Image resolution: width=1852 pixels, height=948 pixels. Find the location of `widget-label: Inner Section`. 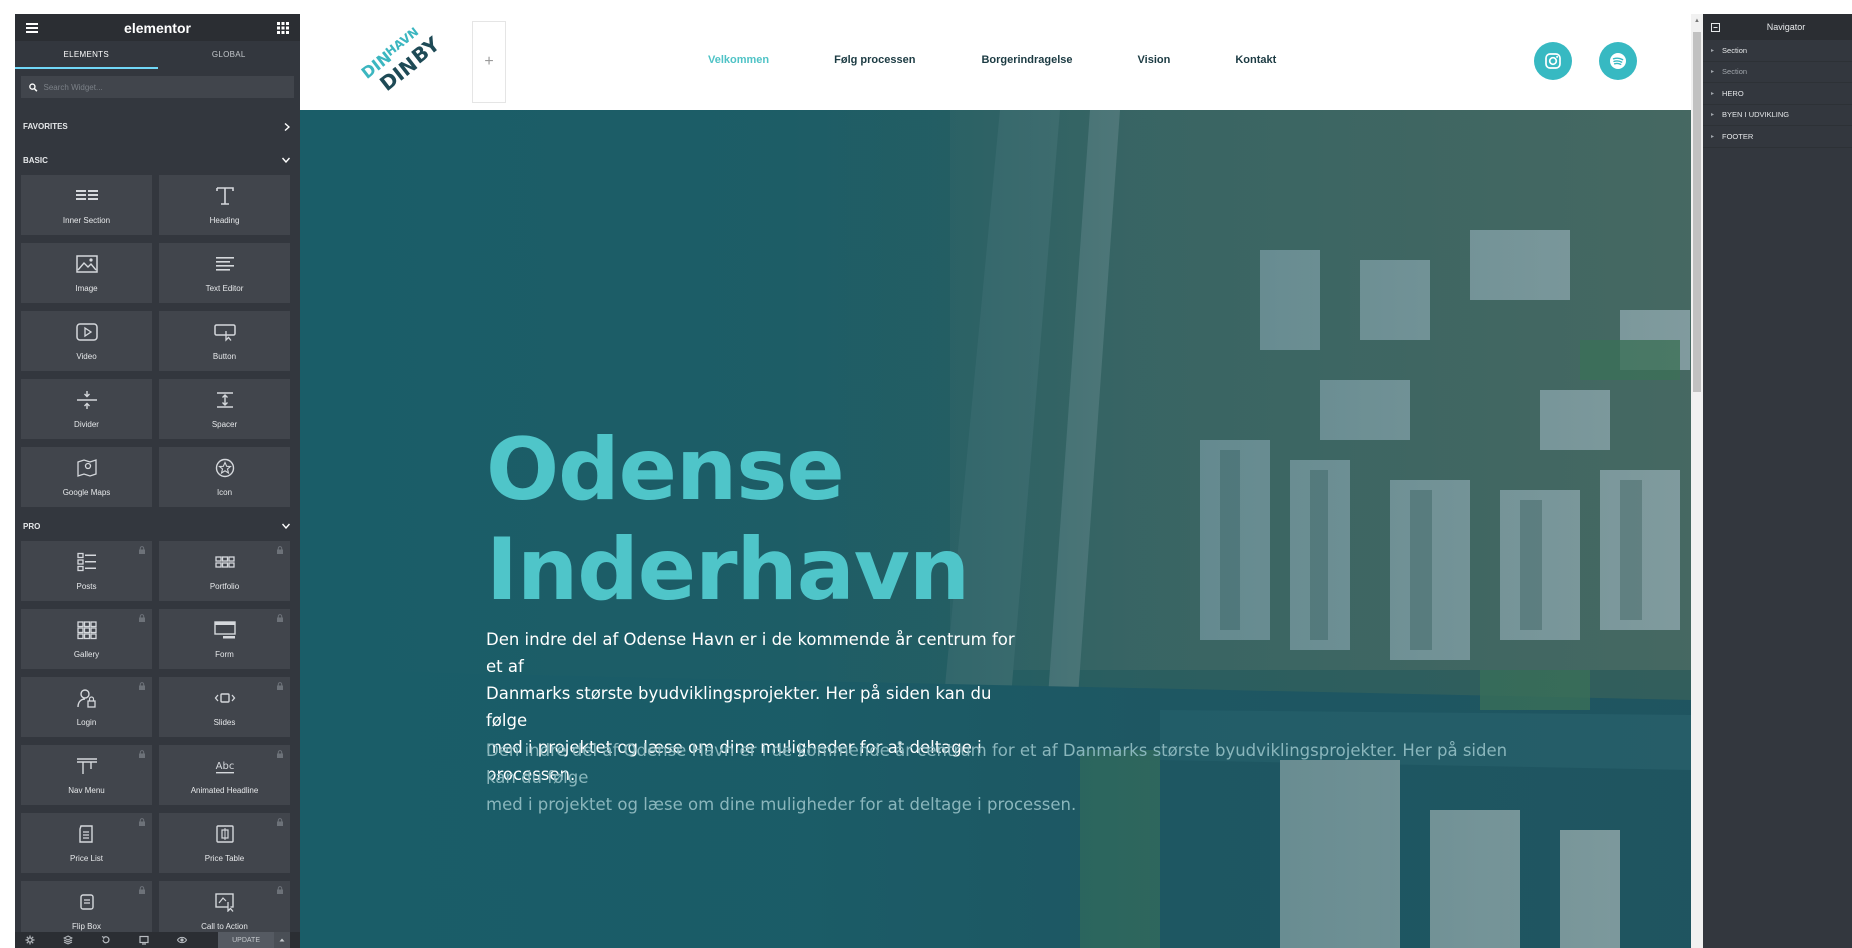

widget-label: Inner Section is located at coordinates (86, 220).